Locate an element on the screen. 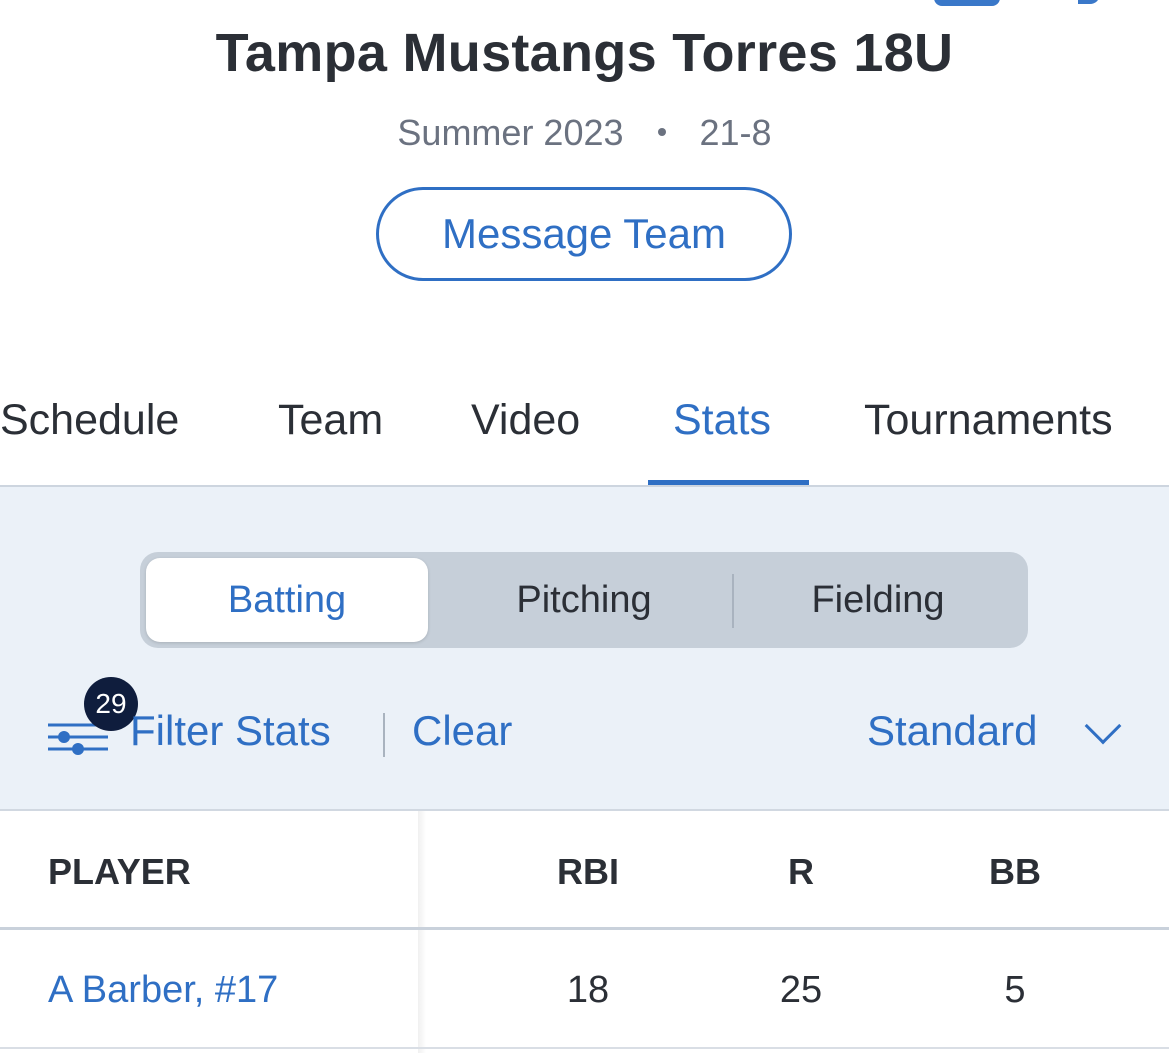  column-header-bb: BB is located at coordinates (1015, 872).